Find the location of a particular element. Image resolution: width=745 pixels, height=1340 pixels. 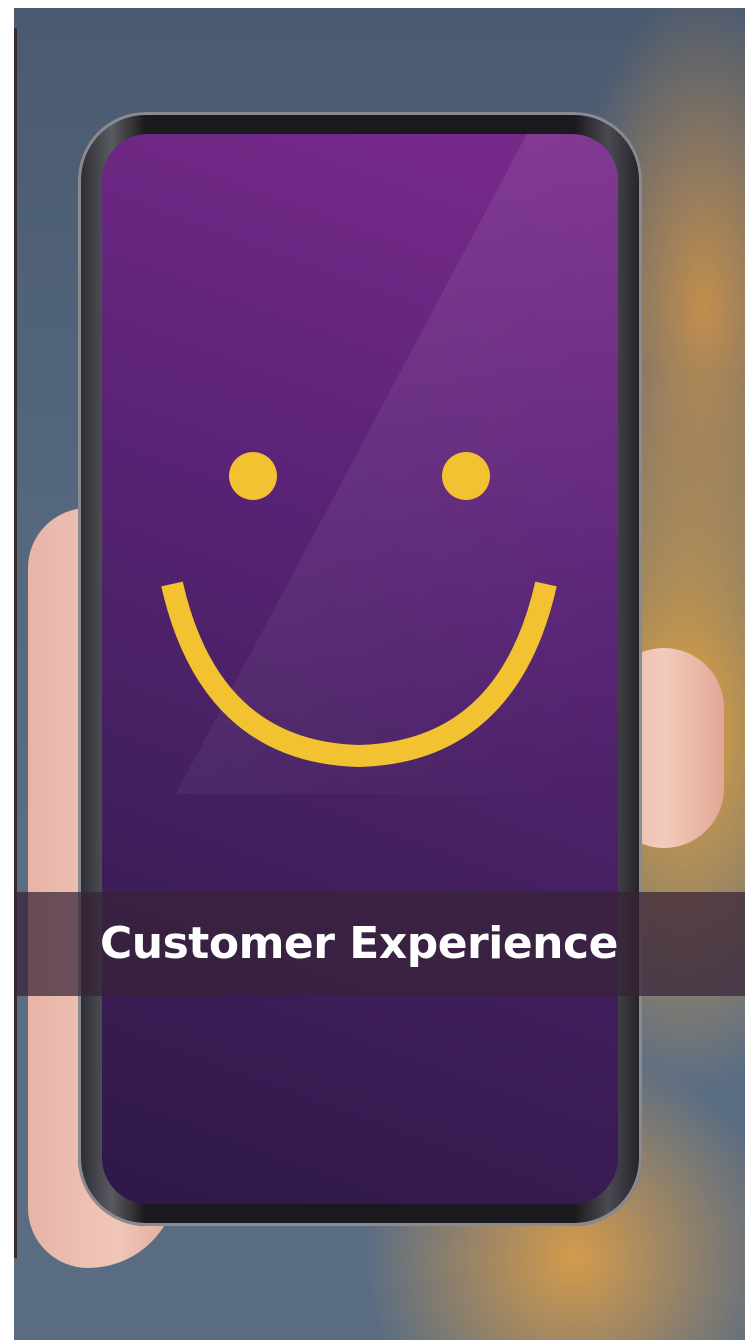

right-eye is located at coordinates (466, 476).